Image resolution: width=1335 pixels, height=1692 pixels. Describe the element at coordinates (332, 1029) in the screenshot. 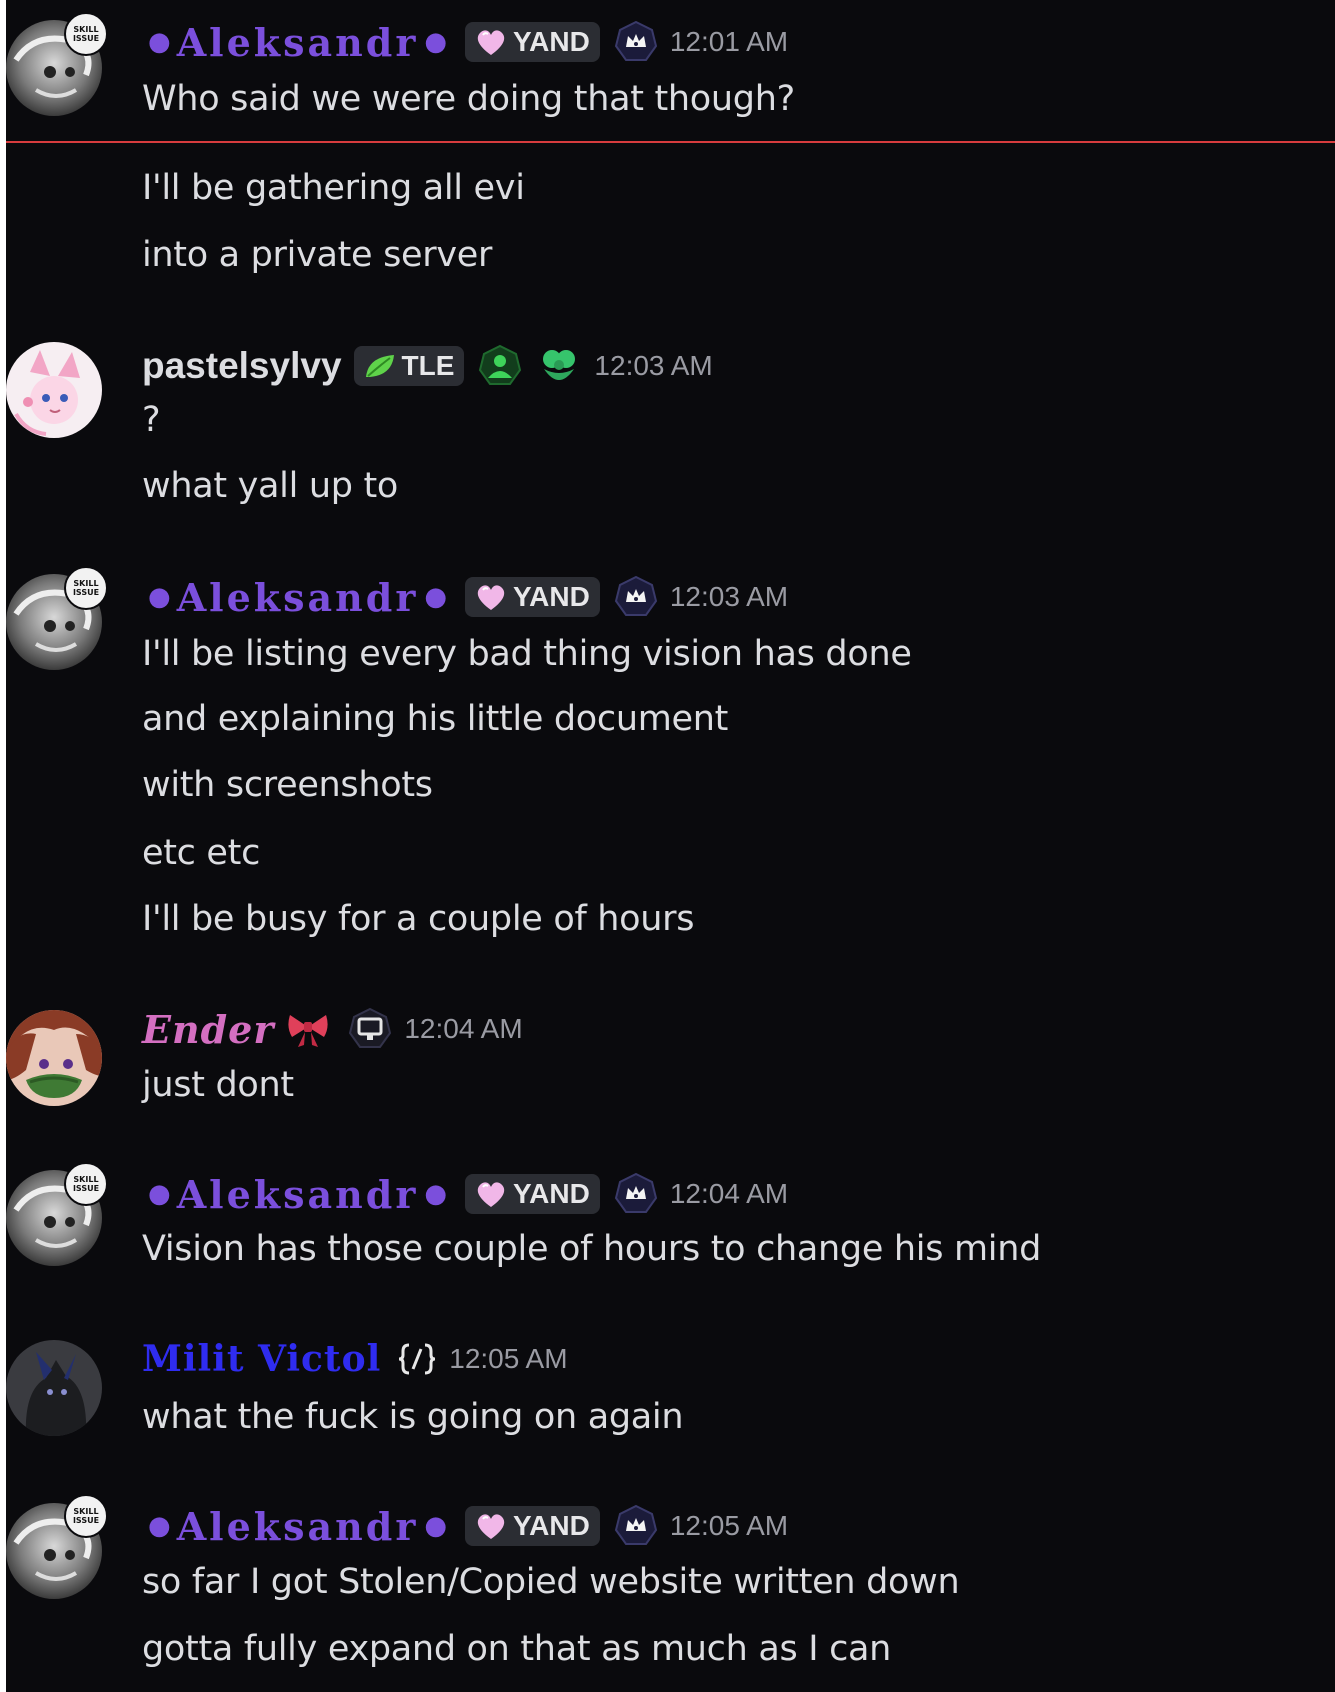

I see `message-header: Ender 12:04 AM` at that location.